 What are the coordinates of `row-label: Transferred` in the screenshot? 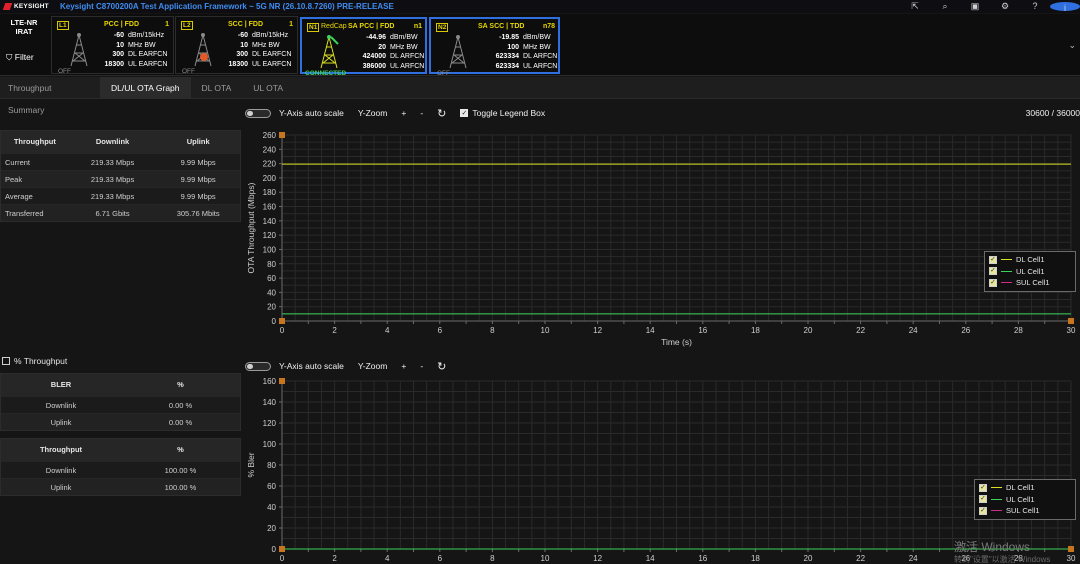 It's located at (24, 213).